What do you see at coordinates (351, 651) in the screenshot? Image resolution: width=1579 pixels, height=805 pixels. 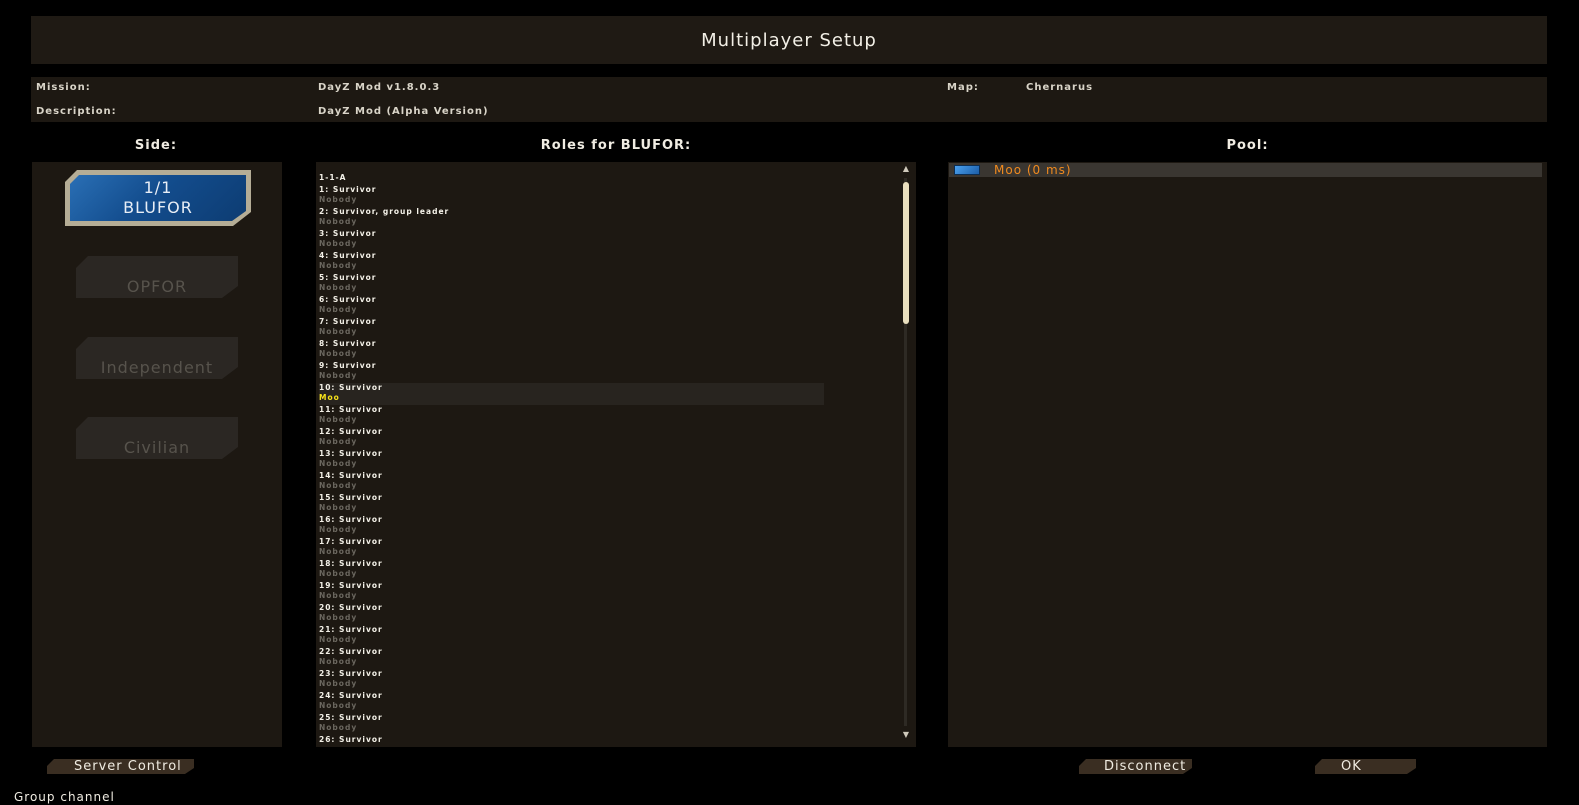 I see `role-name: 22: Survivor` at bounding box center [351, 651].